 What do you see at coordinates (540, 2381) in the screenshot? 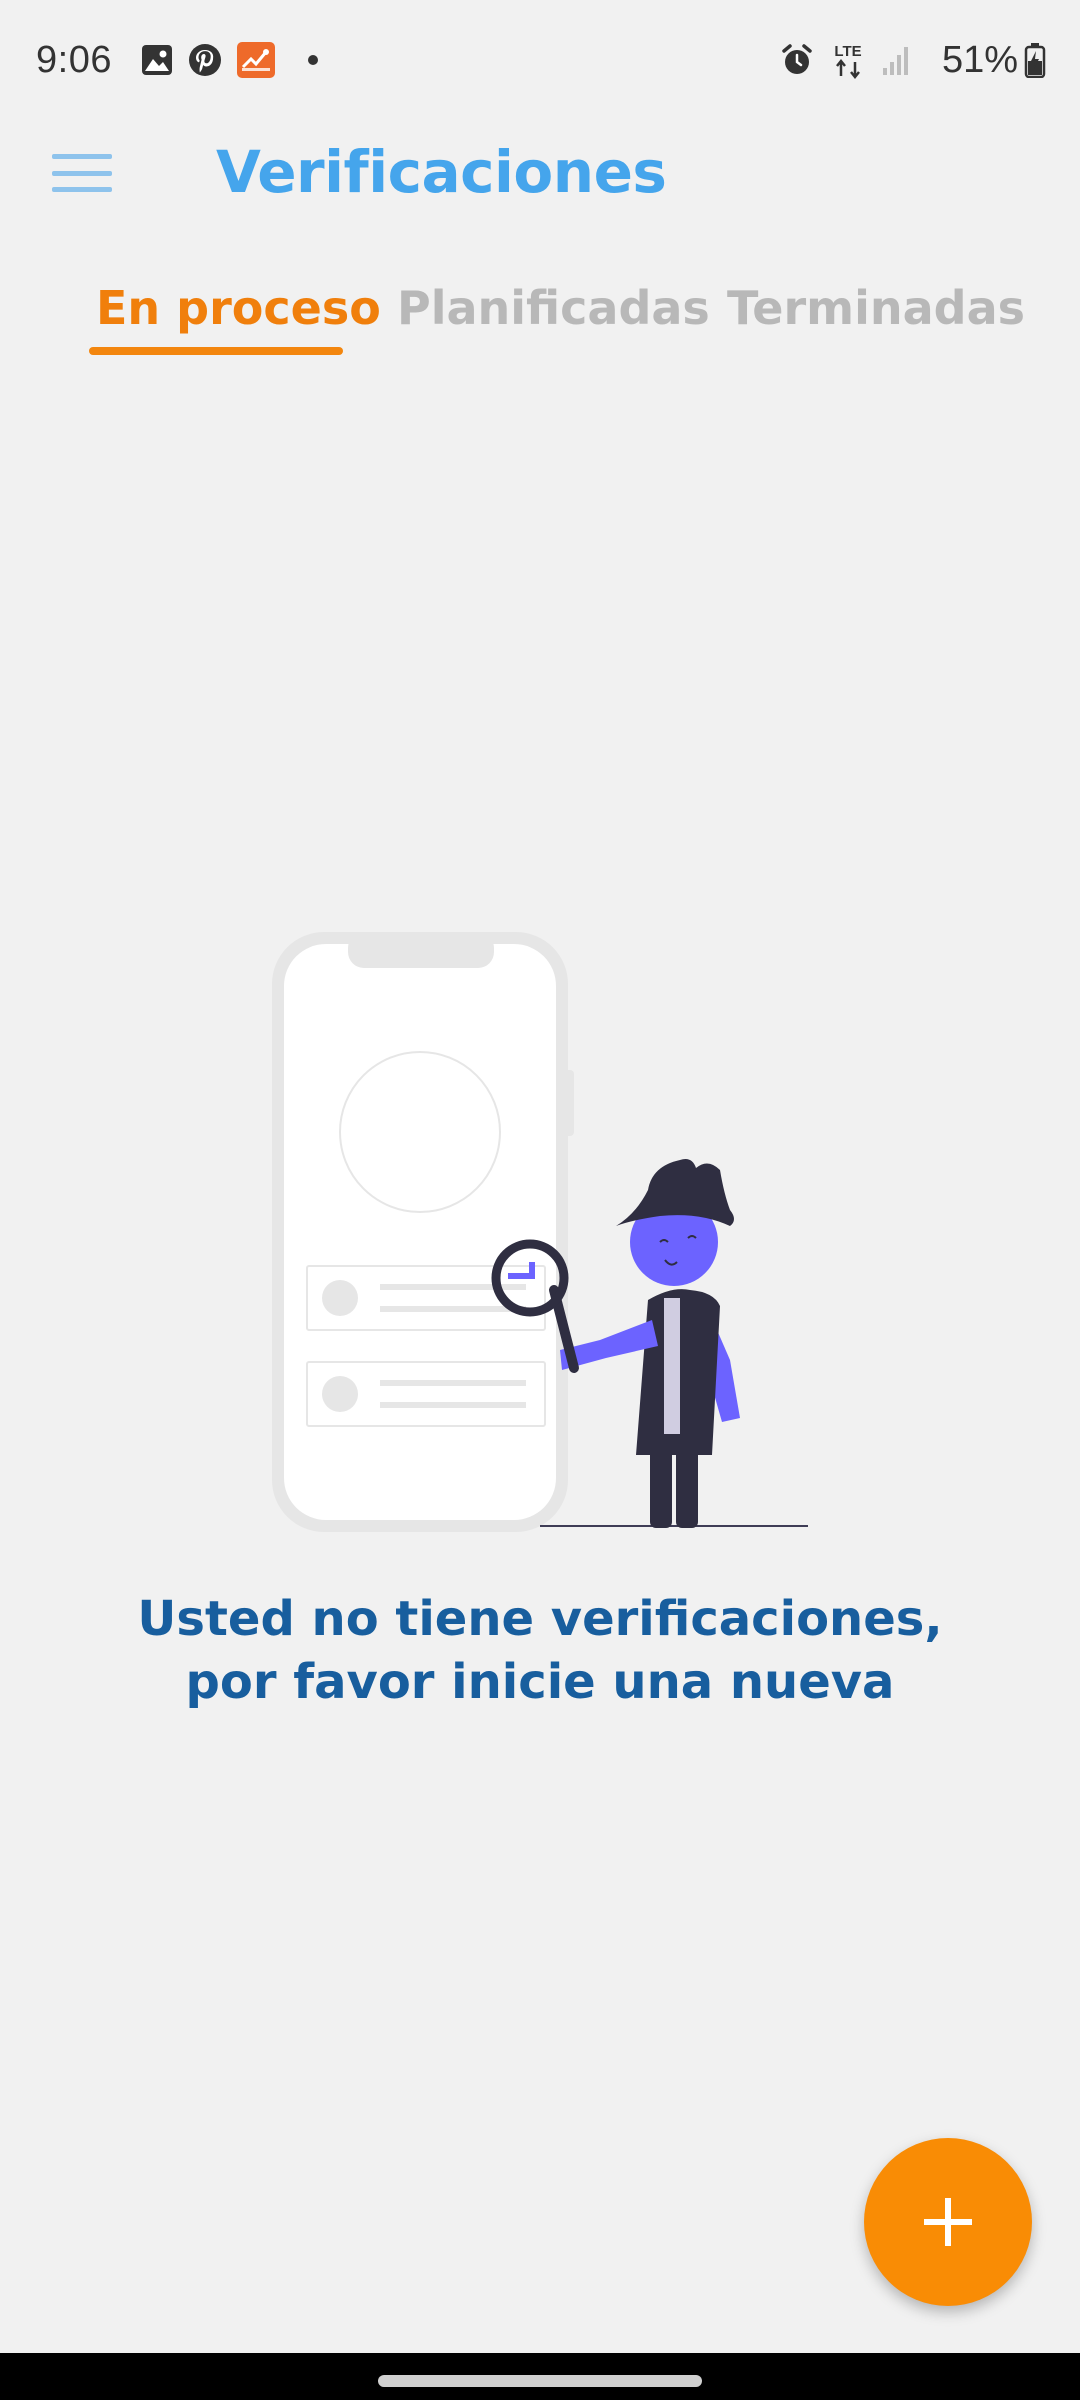
I see `home-gesture-handle` at bounding box center [540, 2381].